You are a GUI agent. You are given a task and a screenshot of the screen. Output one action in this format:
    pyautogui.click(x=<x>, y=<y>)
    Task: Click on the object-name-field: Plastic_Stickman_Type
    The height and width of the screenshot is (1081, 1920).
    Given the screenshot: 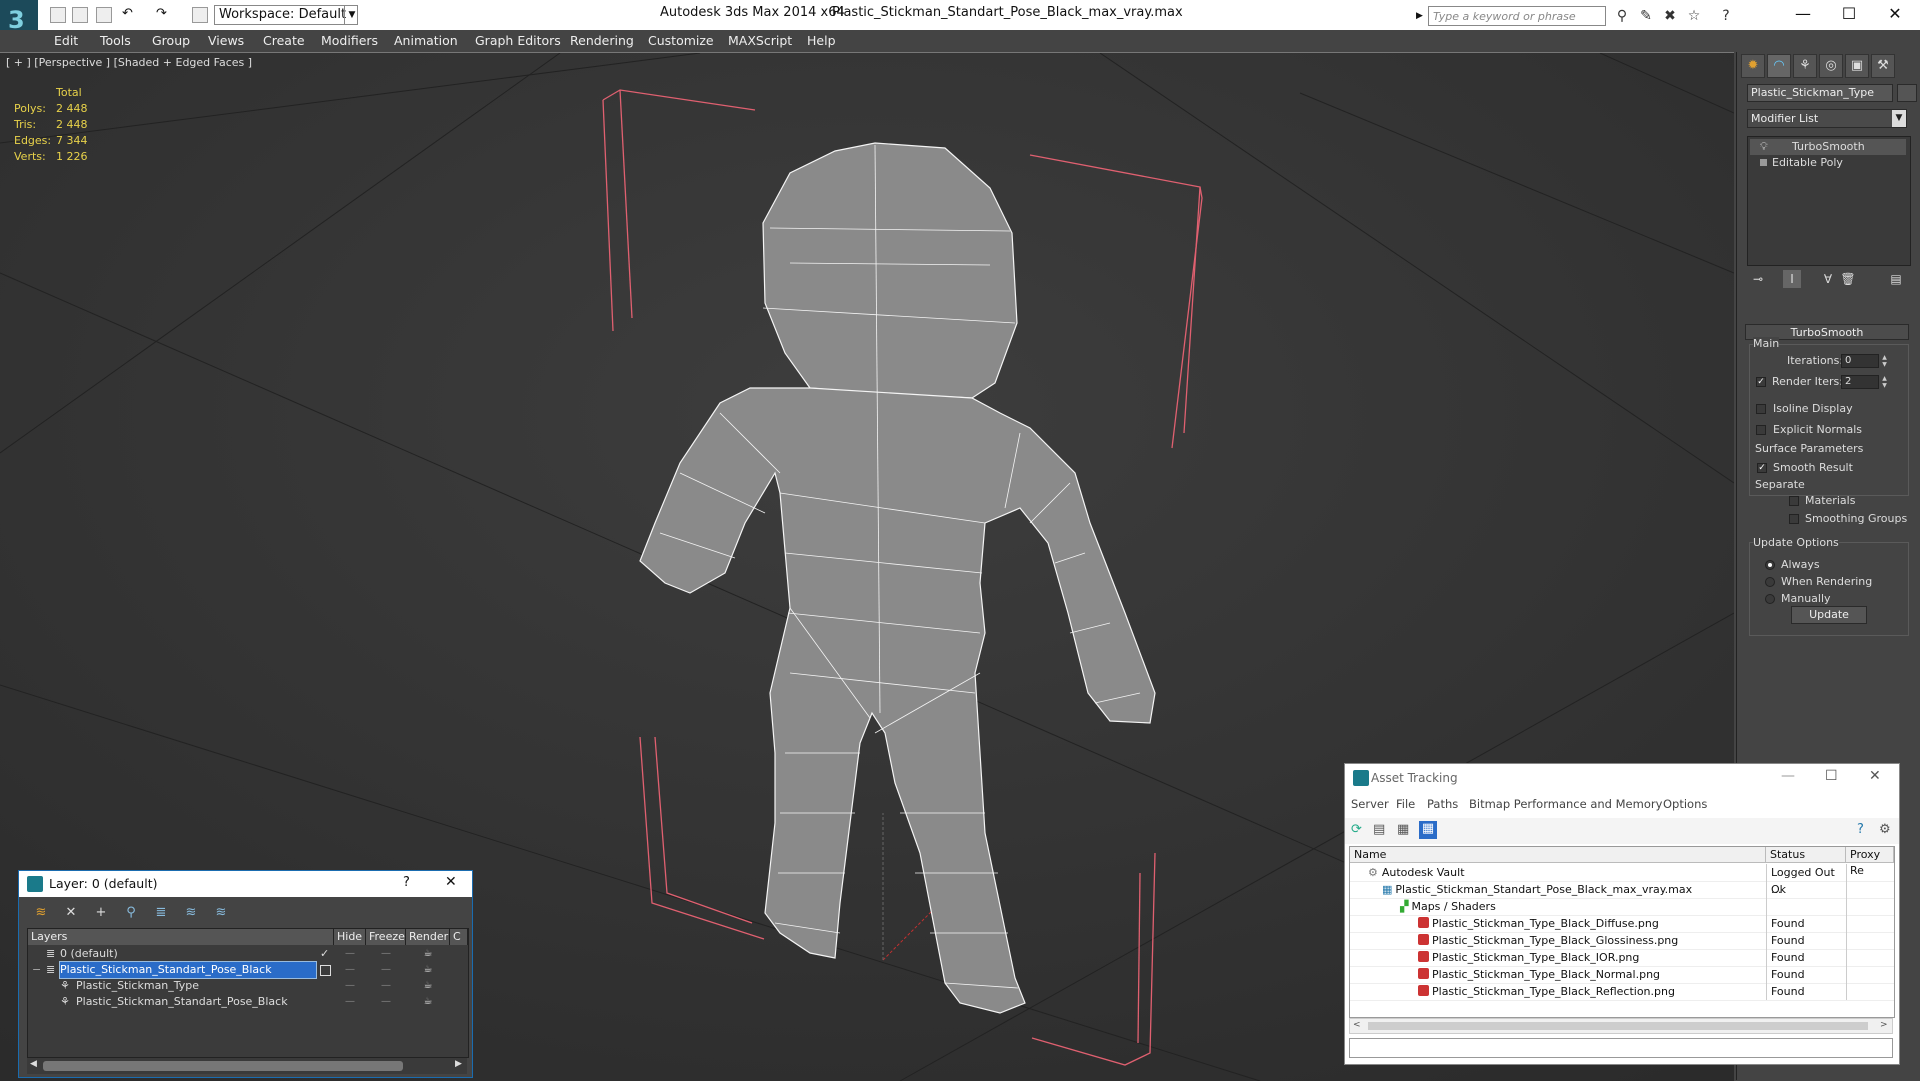 What is the action you would take?
    pyautogui.click(x=1820, y=93)
    